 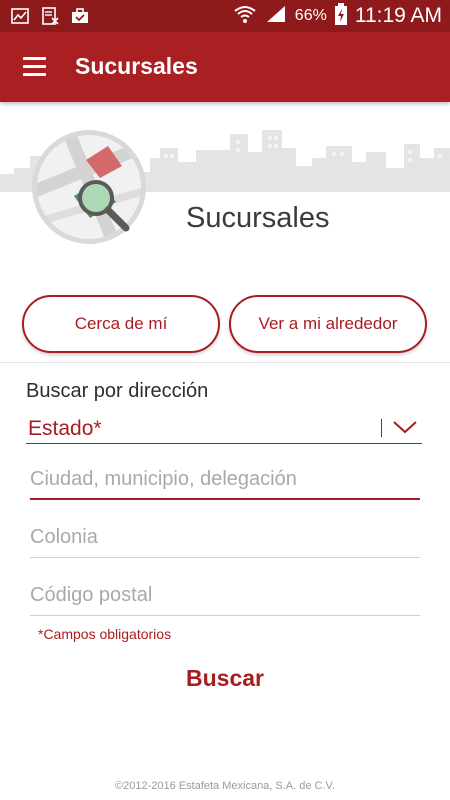 I want to click on signal-icon, so click(x=276, y=16).